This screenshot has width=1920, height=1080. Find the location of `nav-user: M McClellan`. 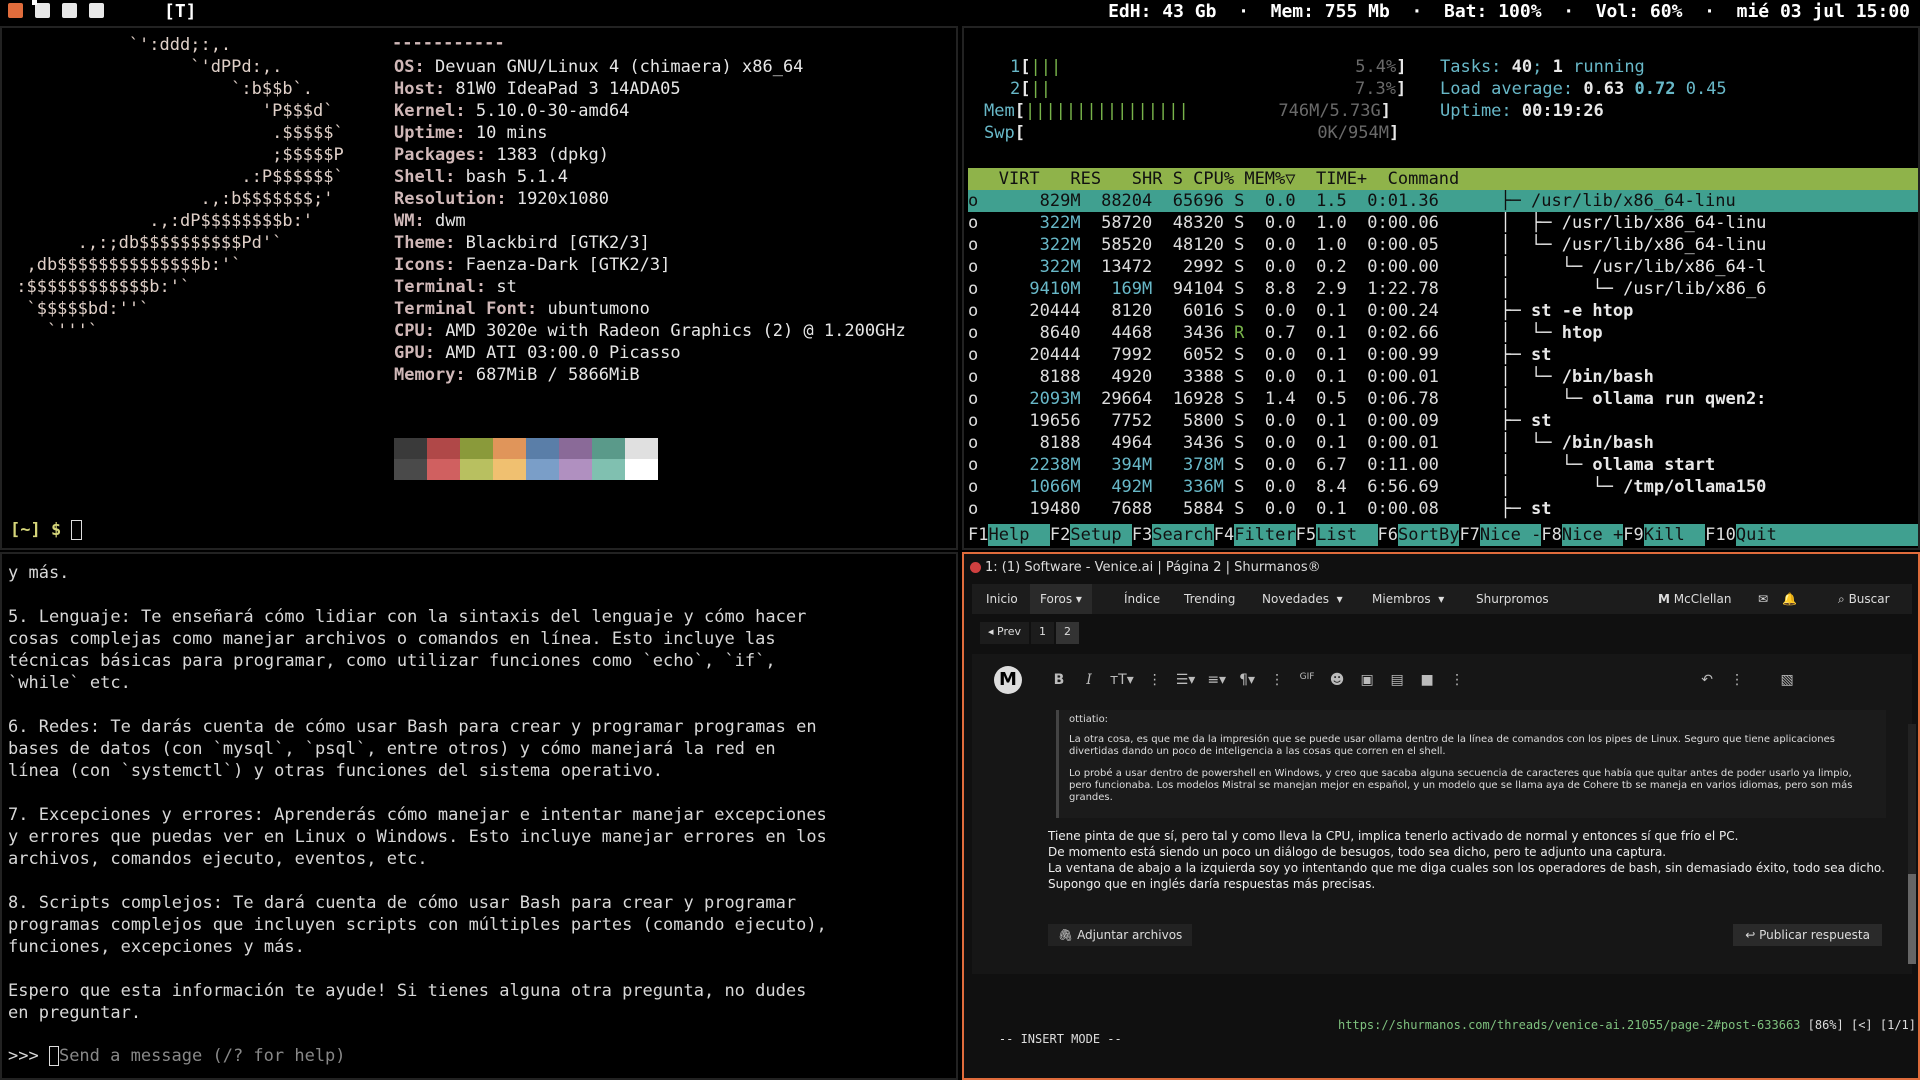

nav-user: M McClellan is located at coordinates (1694, 599).